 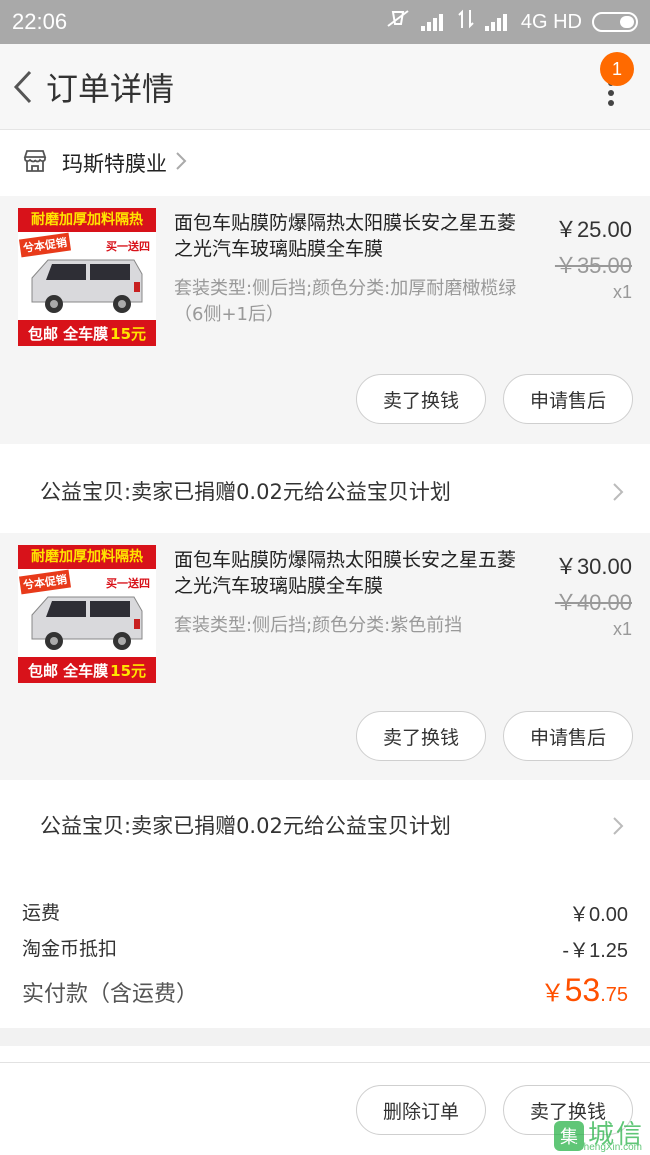 What do you see at coordinates (110, 994) in the screenshot?
I see `total-label: 实付款（含运费）` at bounding box center [110, 994].